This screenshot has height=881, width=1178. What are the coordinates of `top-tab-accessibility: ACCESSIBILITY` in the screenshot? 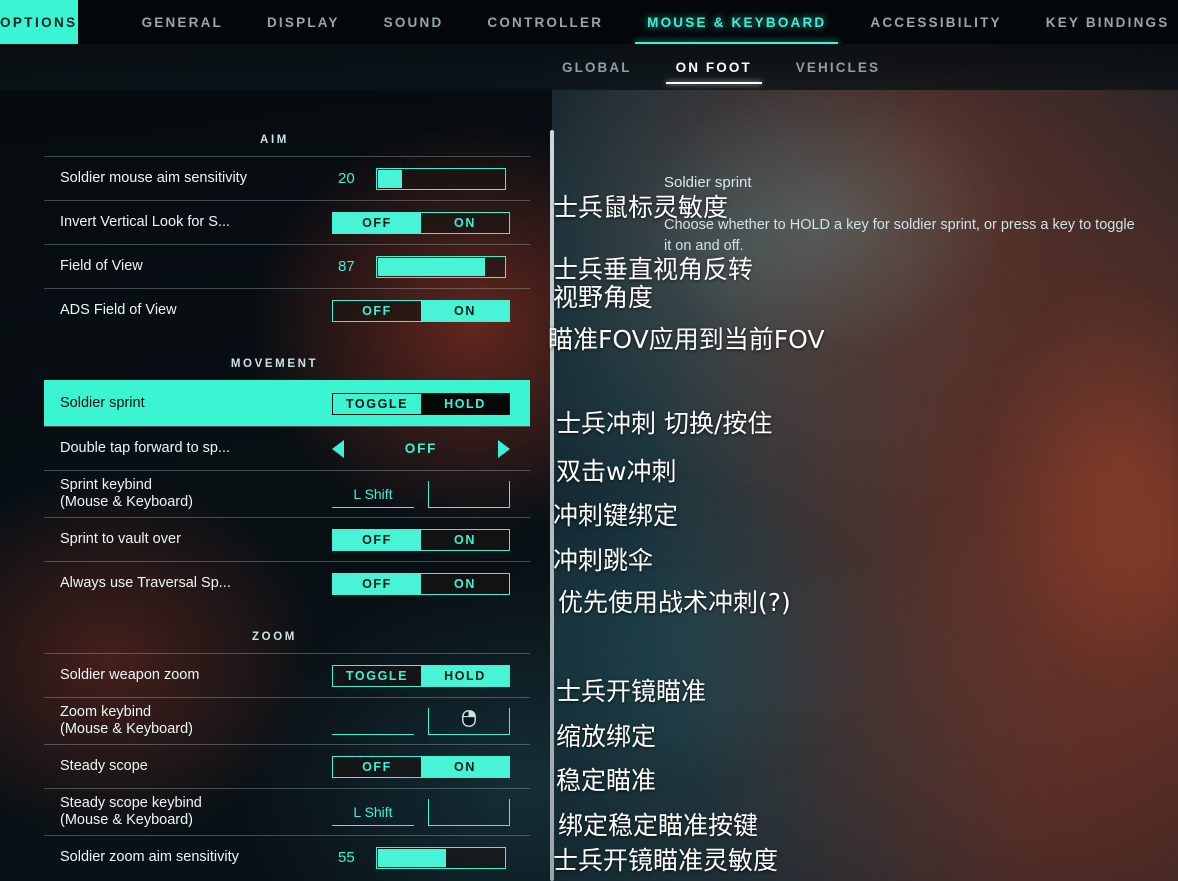 It's located at (935, 22).